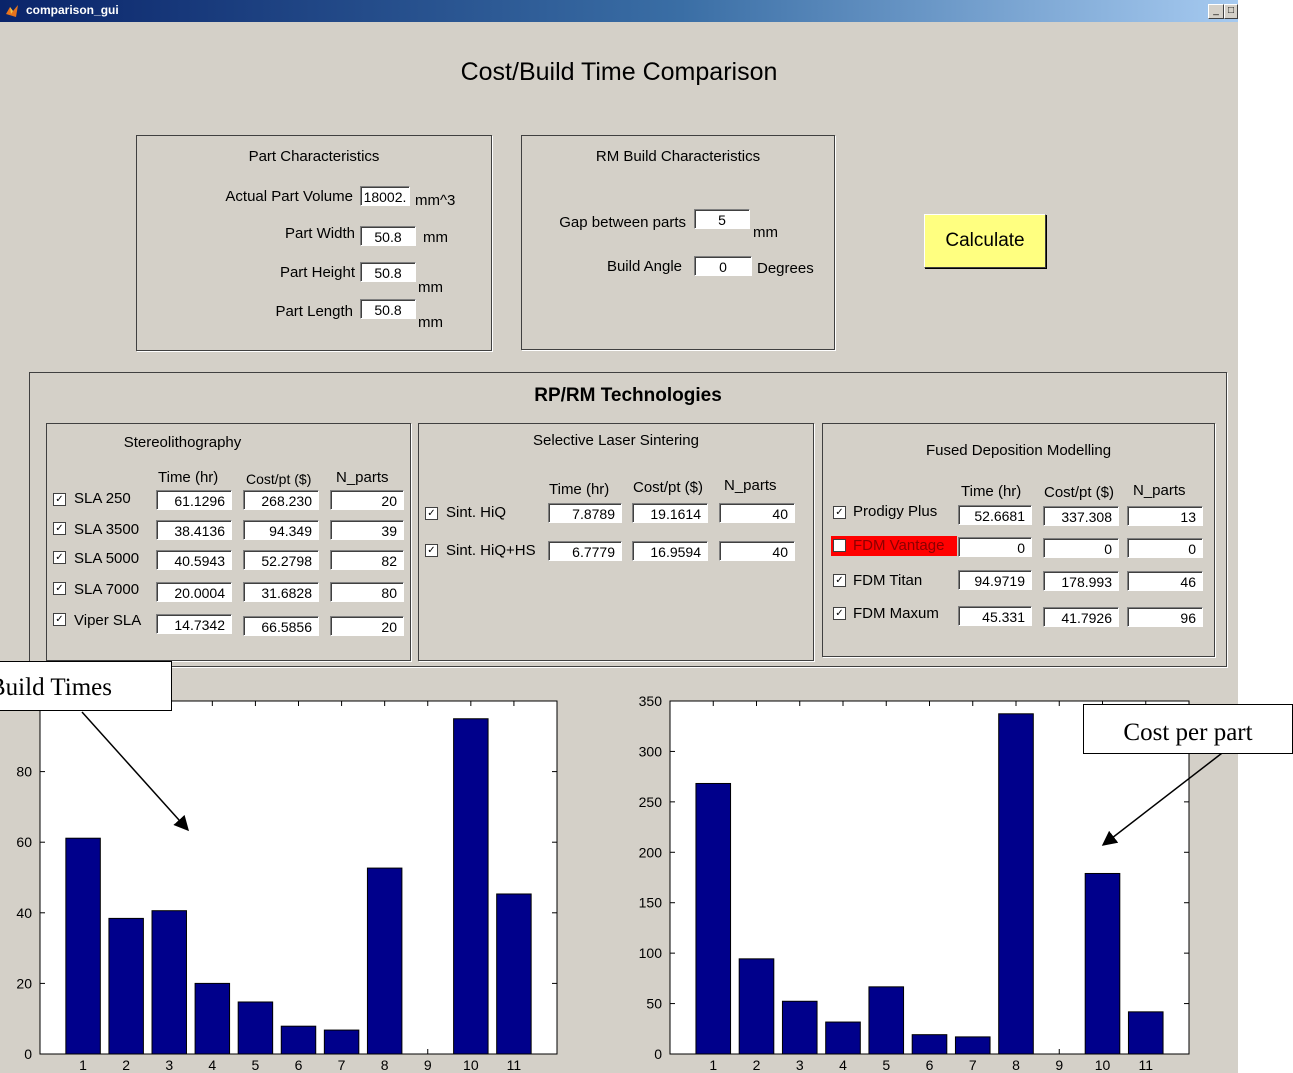  What do you see at coordinates (1164, 797) in the screenshot?
I see `cost-per-part-arrow` at bounding box center [1164, 797].